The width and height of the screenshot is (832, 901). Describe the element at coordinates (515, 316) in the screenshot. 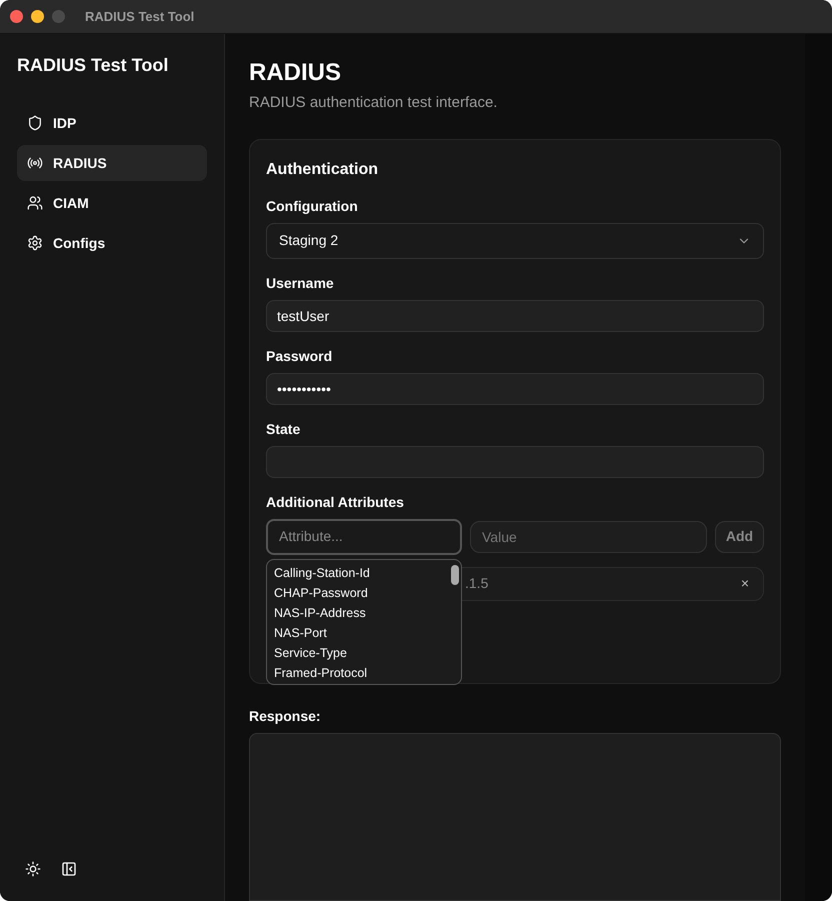

I see `username-field: testUser` at that location.